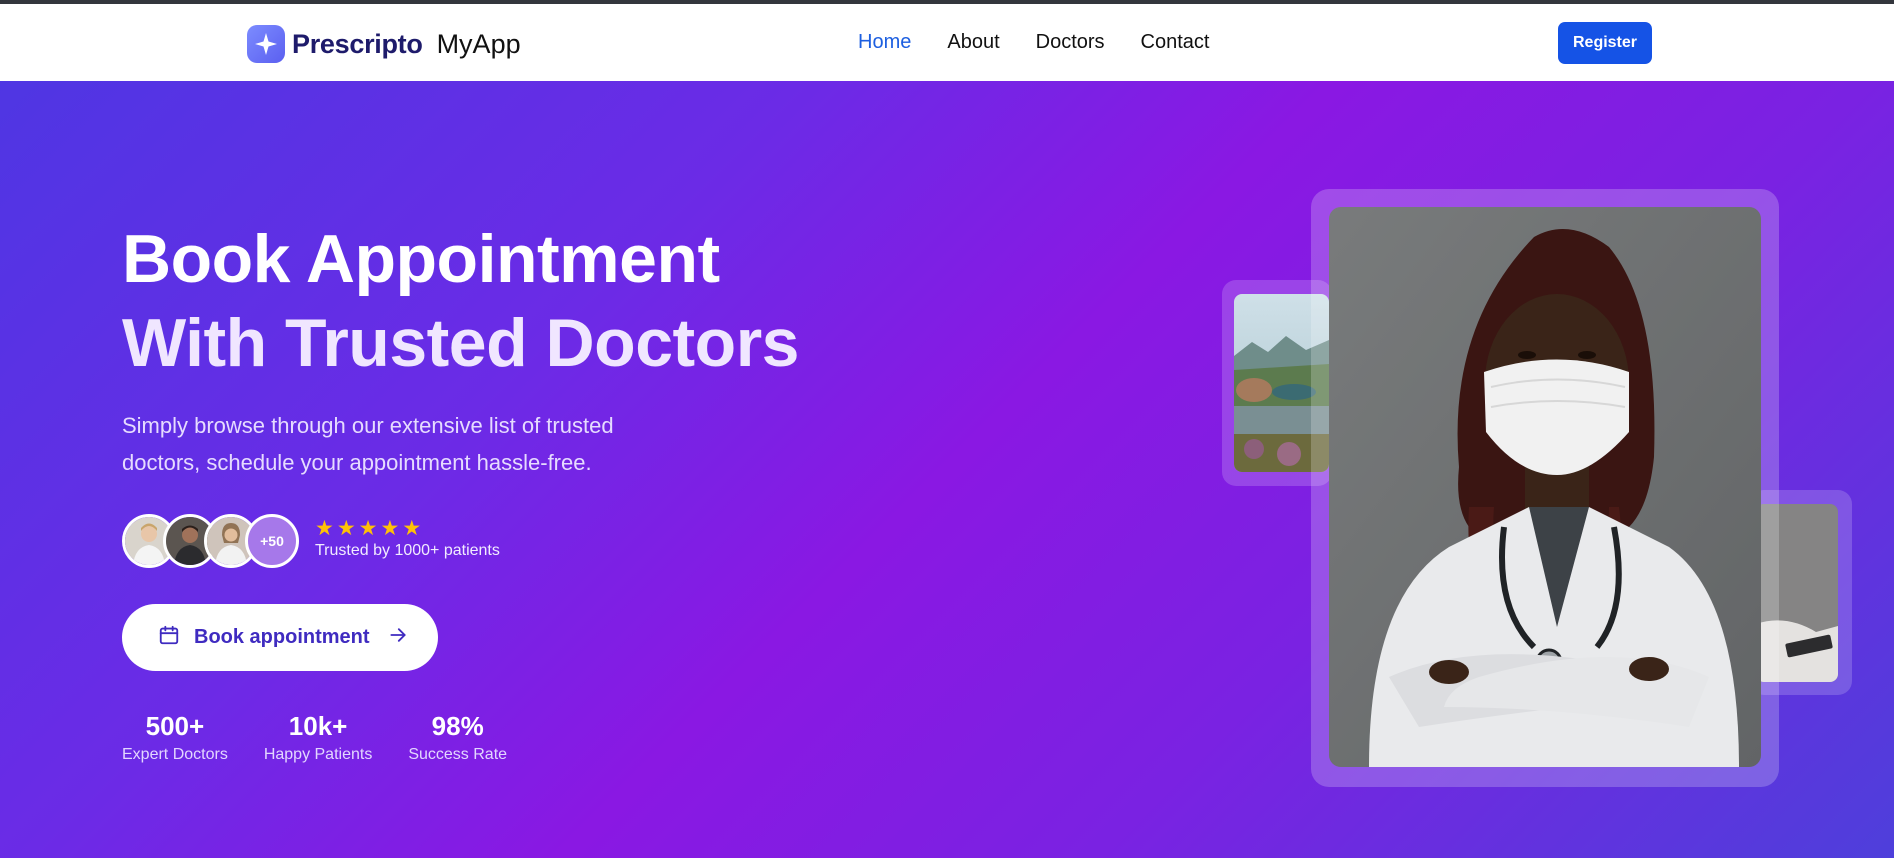  Describe the element at coordinates (318, 754) in the screenshot. I see `stat-label: Happy Patients` at that location.